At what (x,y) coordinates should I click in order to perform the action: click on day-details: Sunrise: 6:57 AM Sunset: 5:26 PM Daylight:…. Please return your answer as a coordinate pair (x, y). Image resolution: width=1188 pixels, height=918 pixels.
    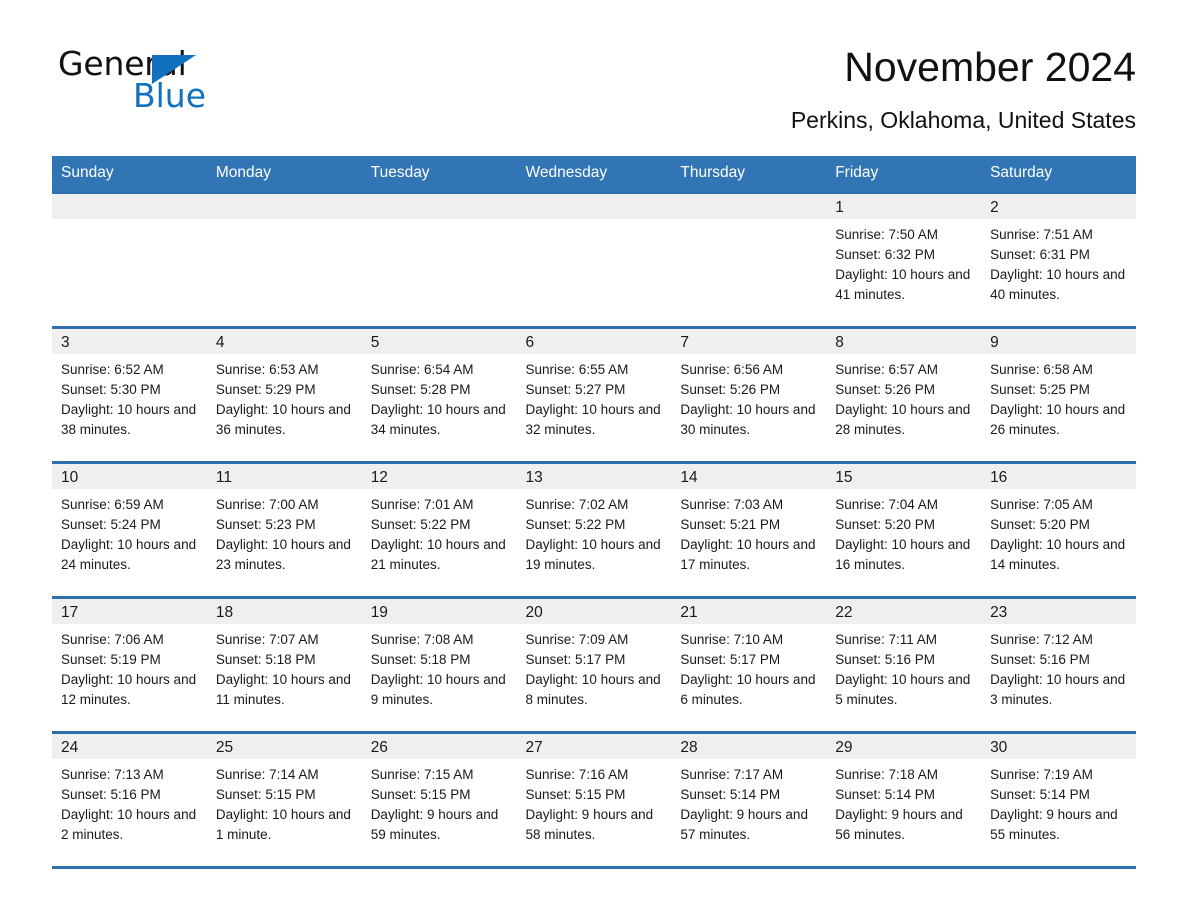
    Looking at the image, I should click on (903, 397).